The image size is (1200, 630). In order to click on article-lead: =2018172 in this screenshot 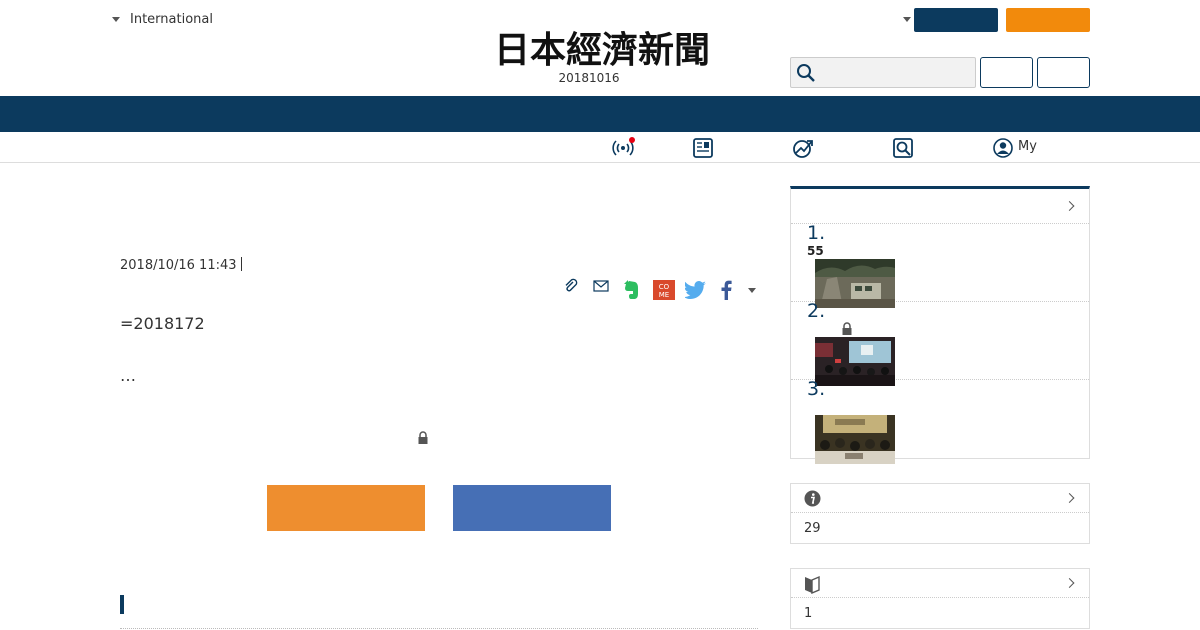, I will do `click(162, 323)`.